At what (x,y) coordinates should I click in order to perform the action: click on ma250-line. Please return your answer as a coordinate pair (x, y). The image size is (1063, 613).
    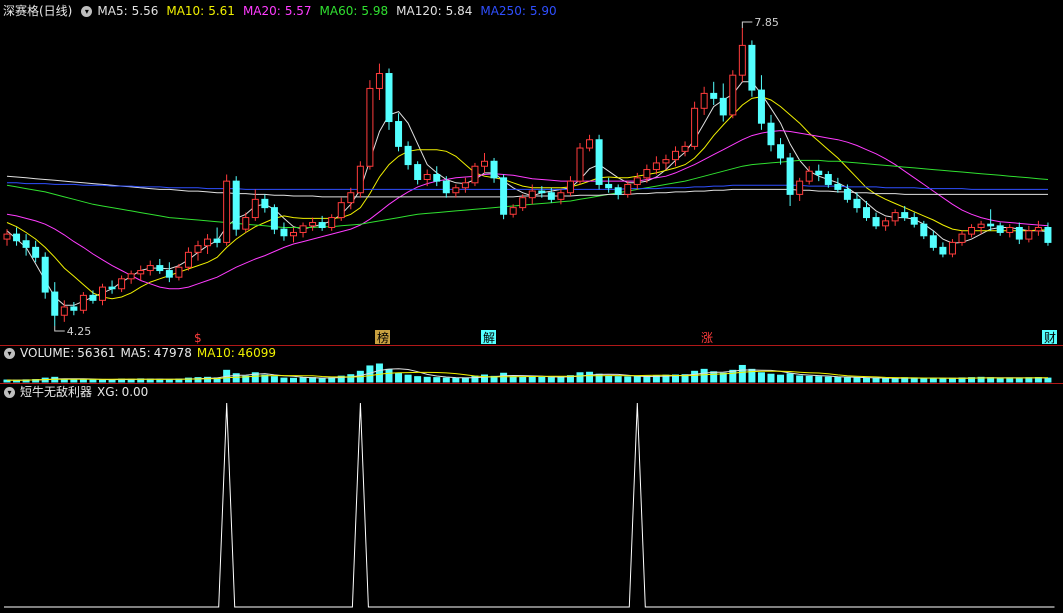
    Looking at the image, I should click on (527, 186).